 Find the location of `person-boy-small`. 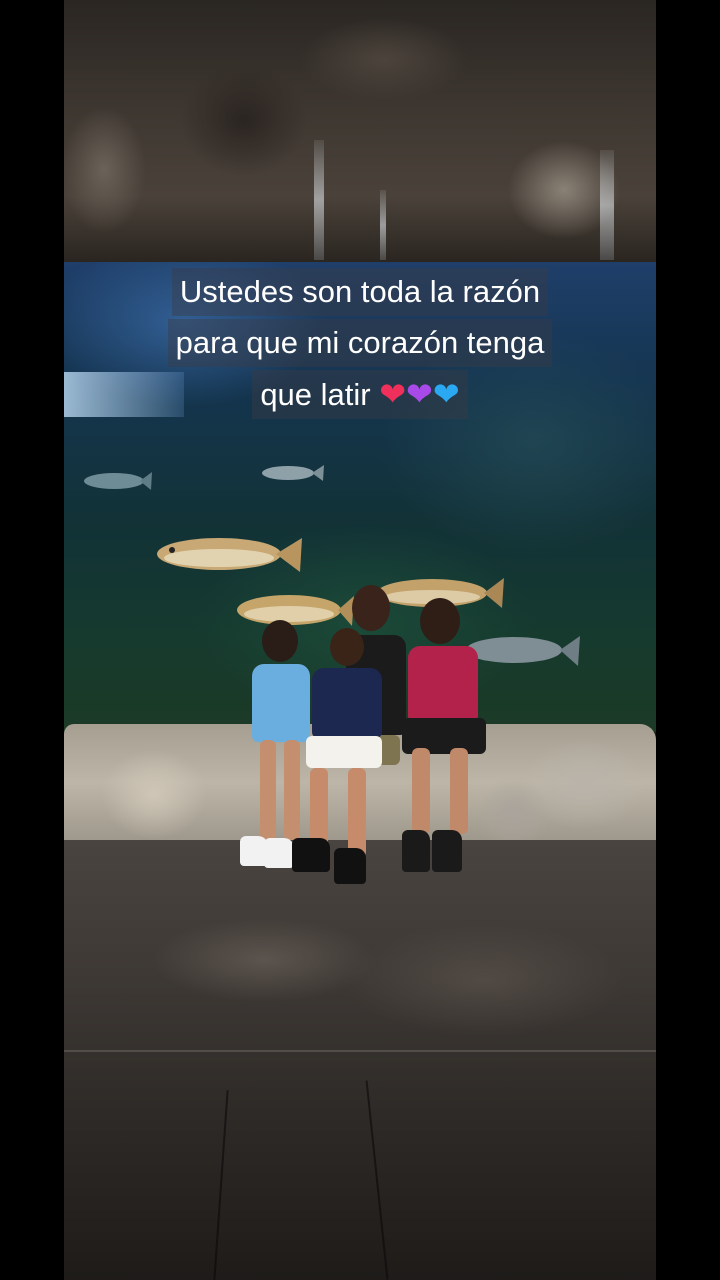

person-boy-small is located at coordinates (341, 758).